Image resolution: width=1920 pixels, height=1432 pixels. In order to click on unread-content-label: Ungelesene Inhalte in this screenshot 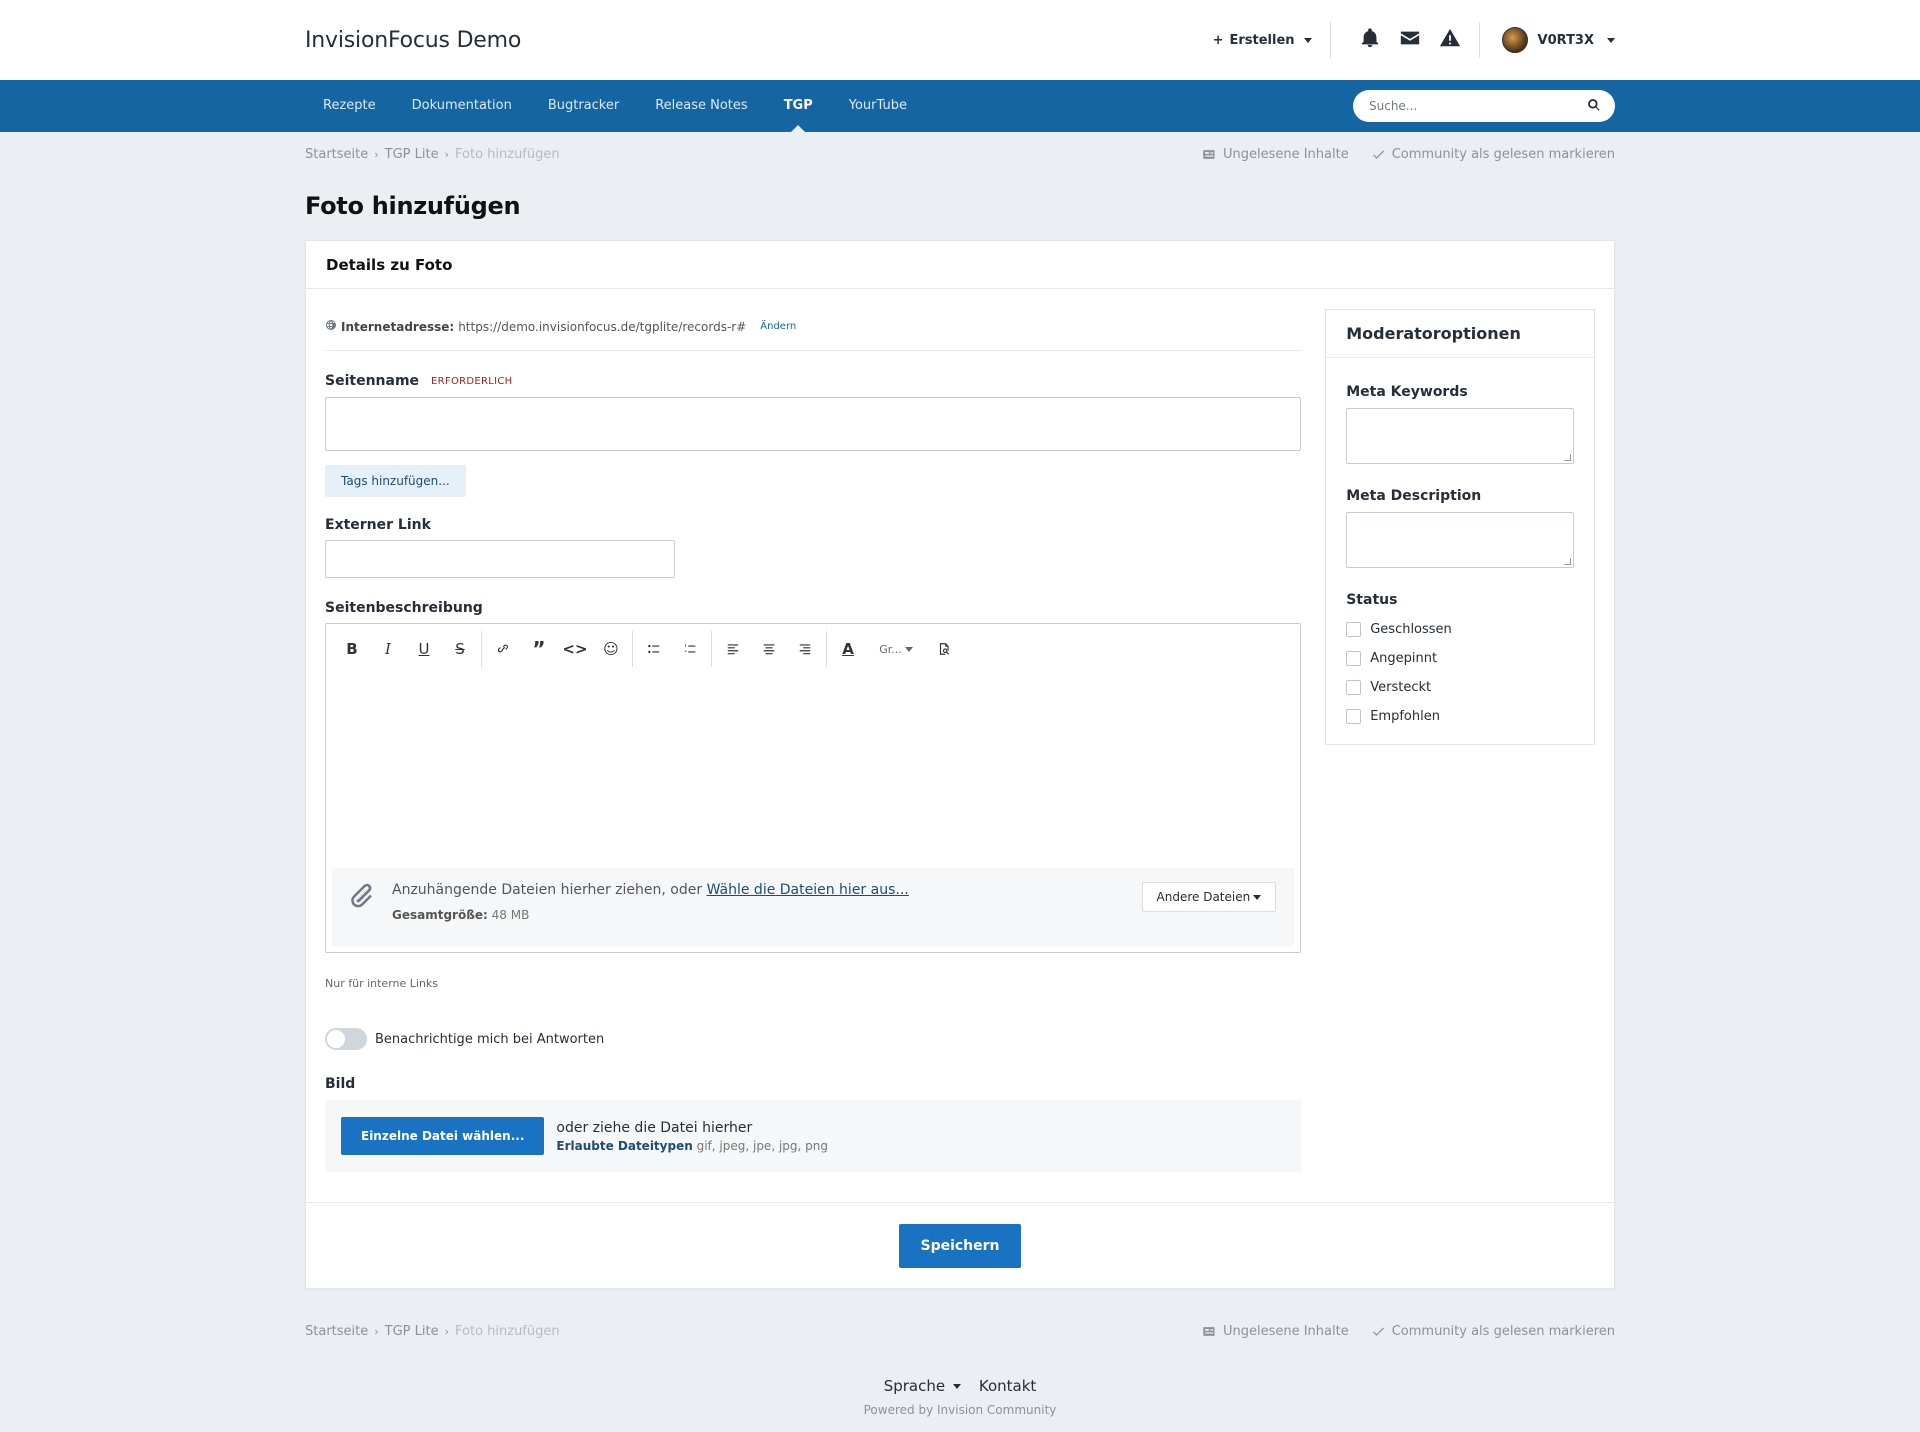, I will do `click(1285, 154)`.